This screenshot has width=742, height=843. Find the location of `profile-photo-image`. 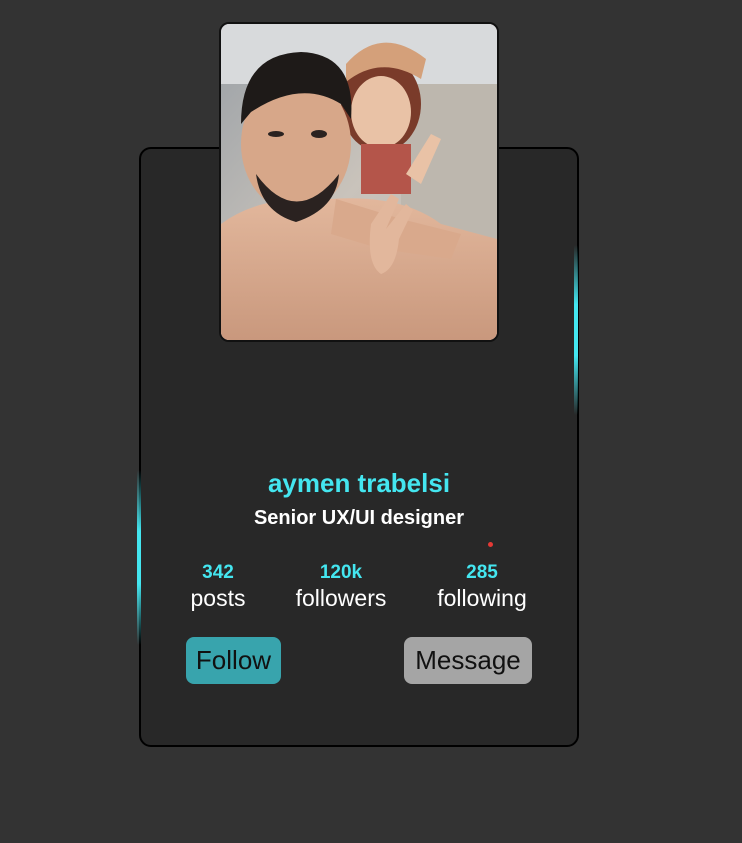

profile-photo-image is located at coordinates (359, 182).